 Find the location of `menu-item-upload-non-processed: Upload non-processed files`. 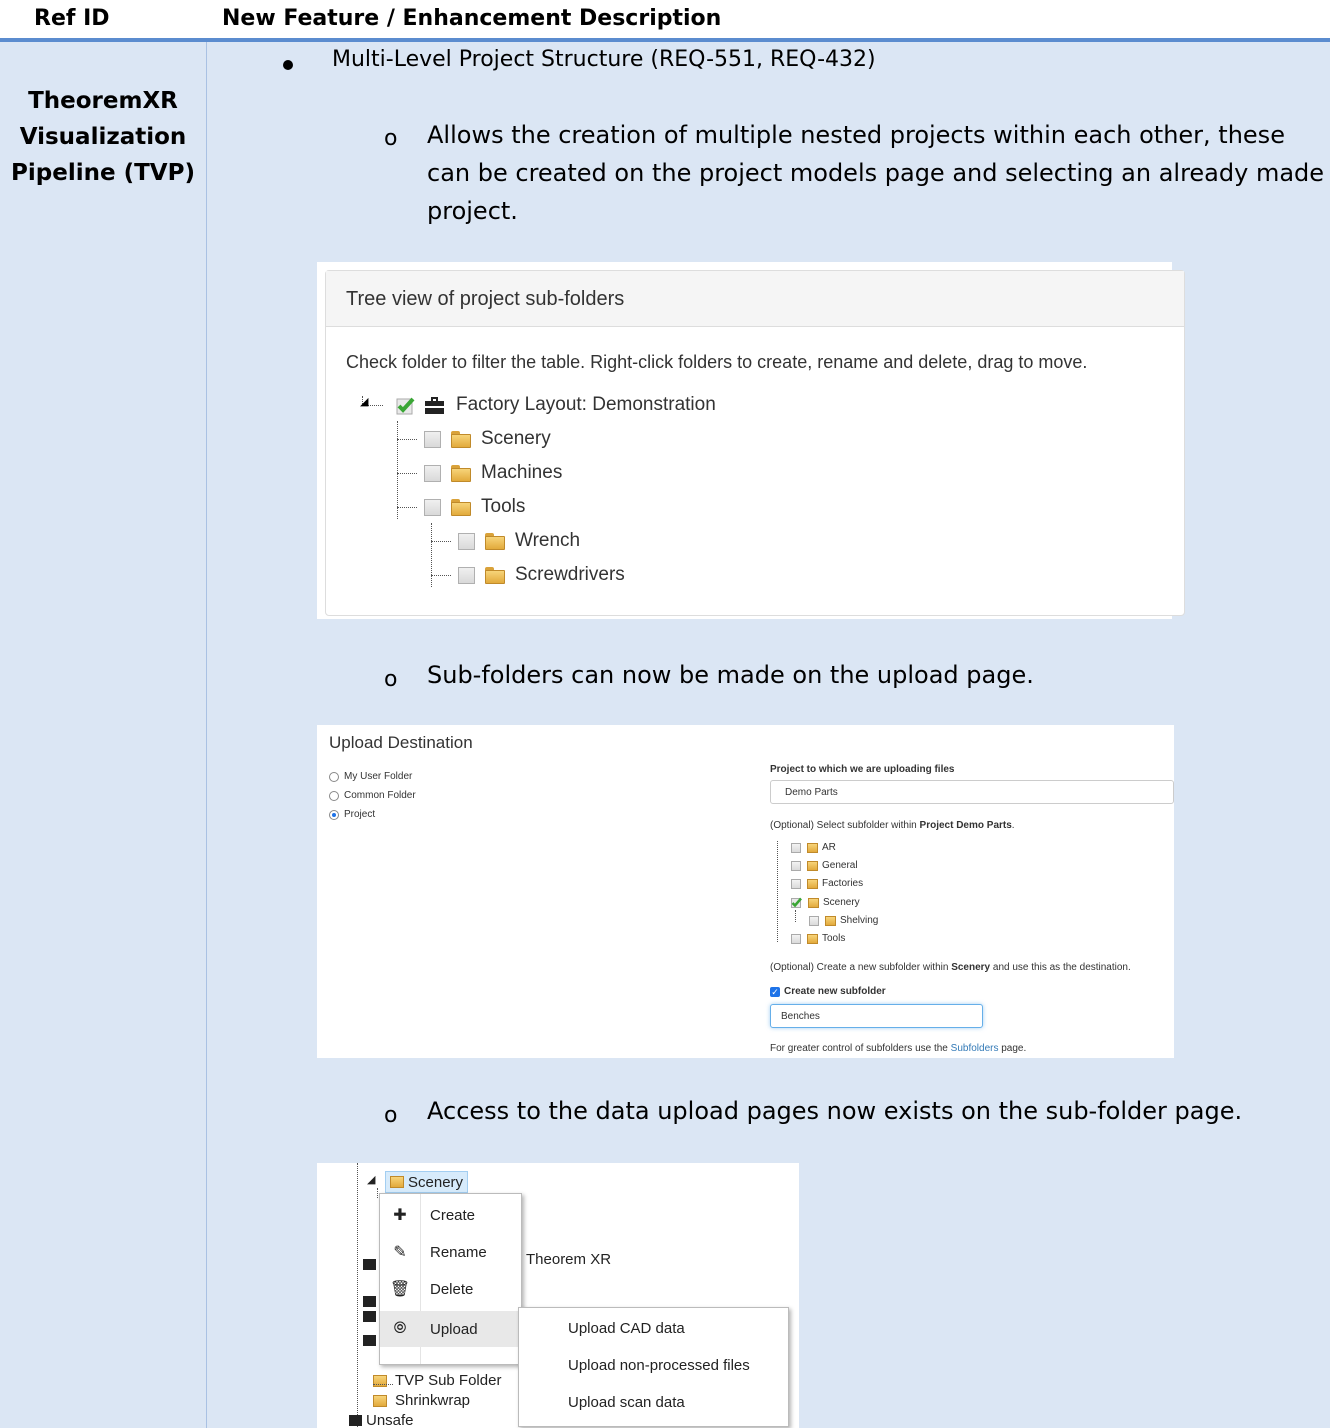

menu-item-upload-non-processed: Upload non-processed files is located at coordinates (659, 1365).